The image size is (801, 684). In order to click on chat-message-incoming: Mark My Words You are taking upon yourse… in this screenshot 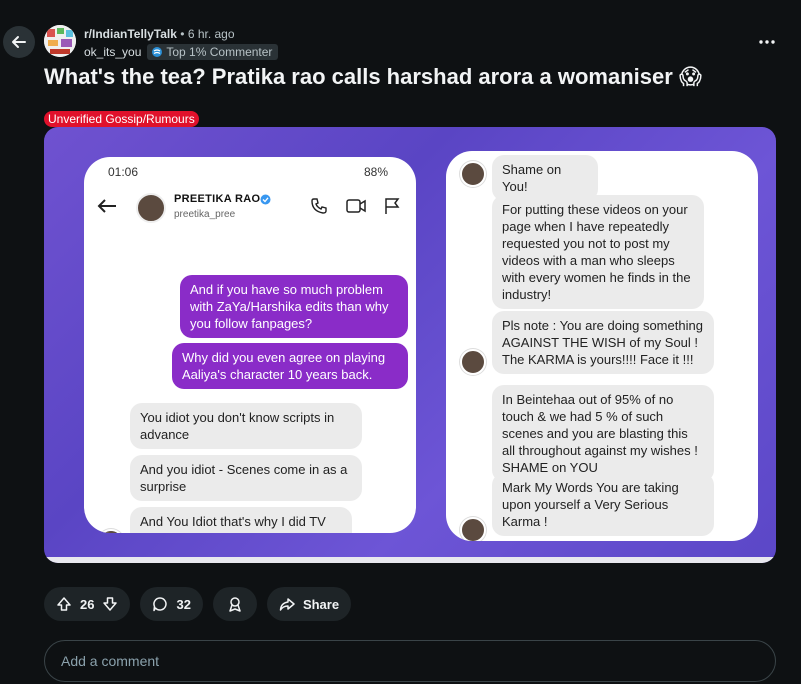, I will do `click(603, 504)`.